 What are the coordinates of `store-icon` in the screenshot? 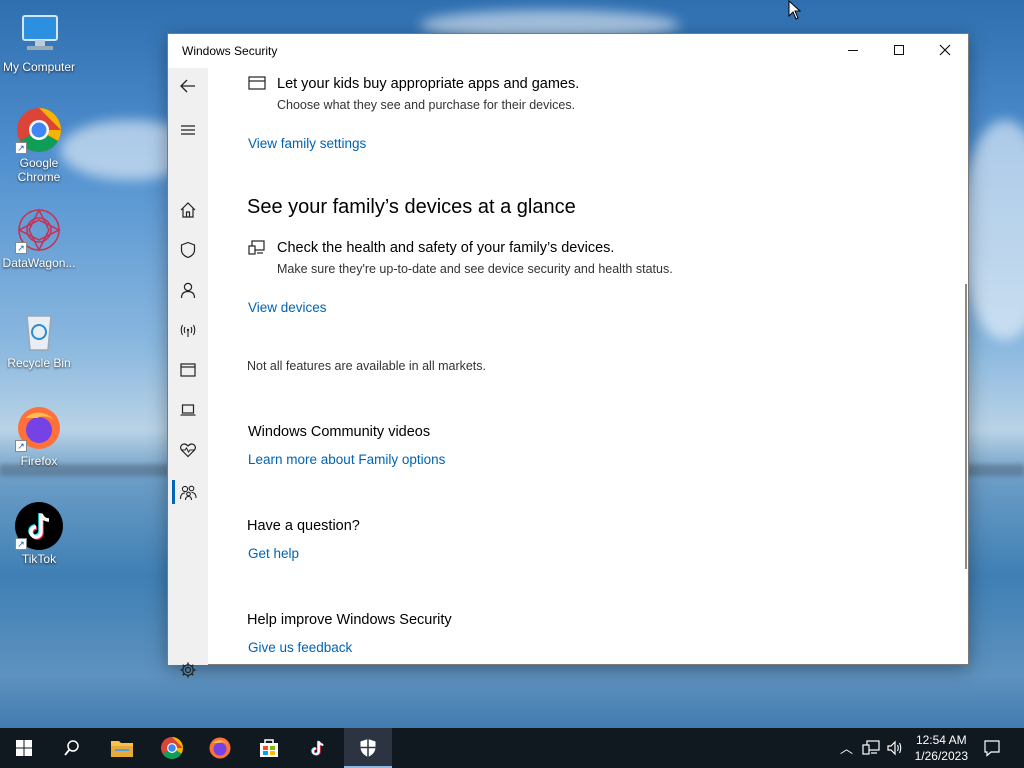 It's located at (269, 748).